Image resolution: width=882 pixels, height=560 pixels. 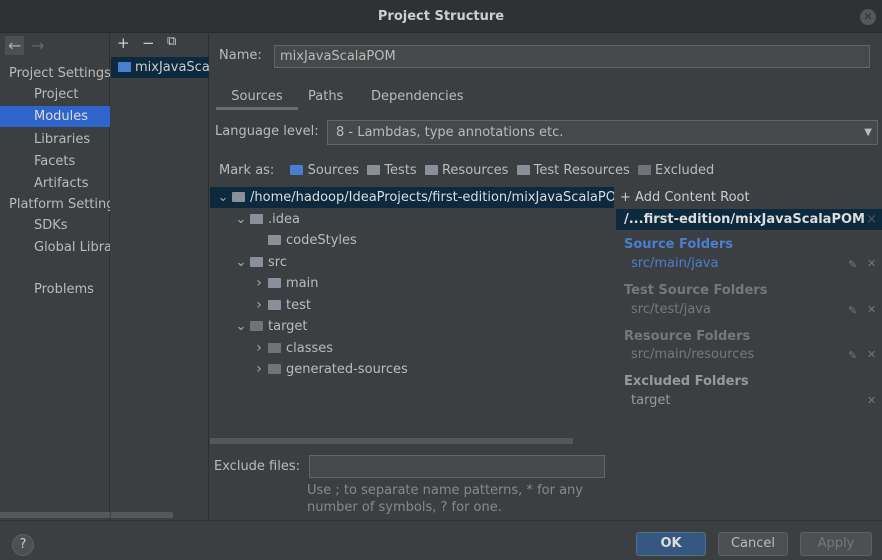 What do you see at coordinates (324, 170) in the screenshot?
I see `mark-sources: Sources` at bounding box center [324, 170].